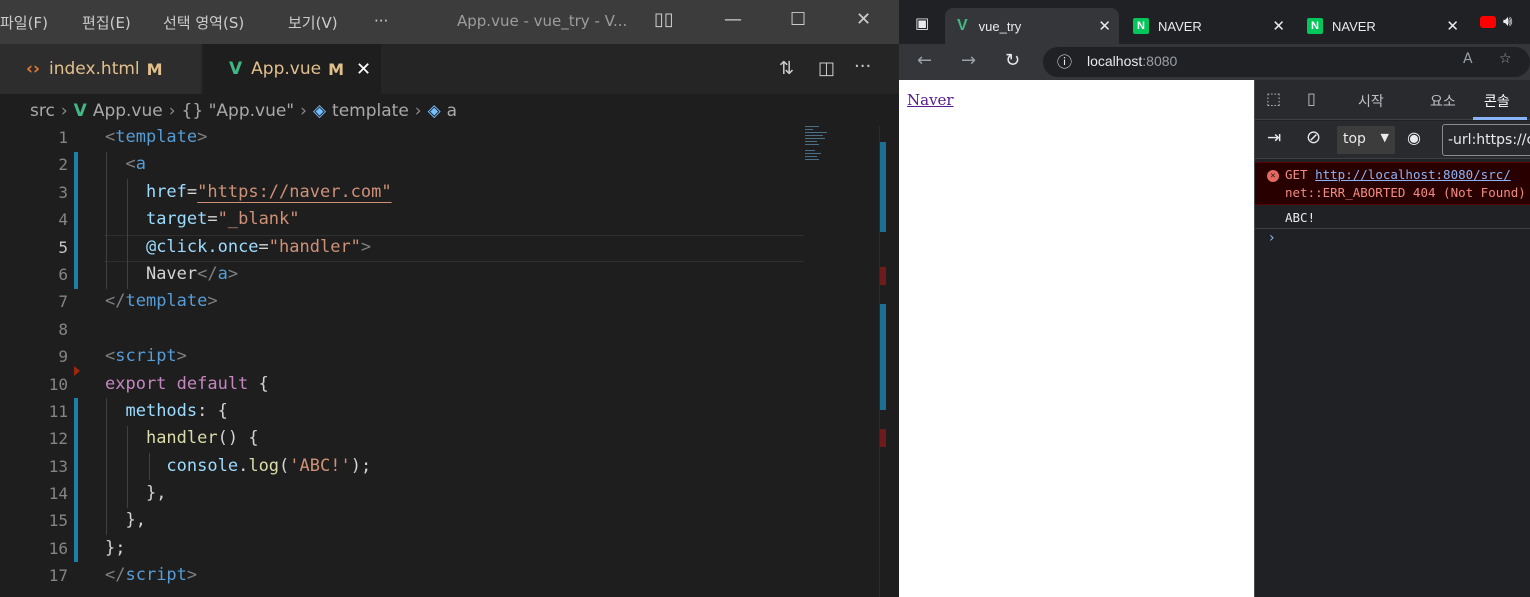 This screenshot has height=597, width=1530. What do you see at coordinates (187, 383) in the screenshot?
I see `code-line-10: export default {` at bounding box center [187, 383].